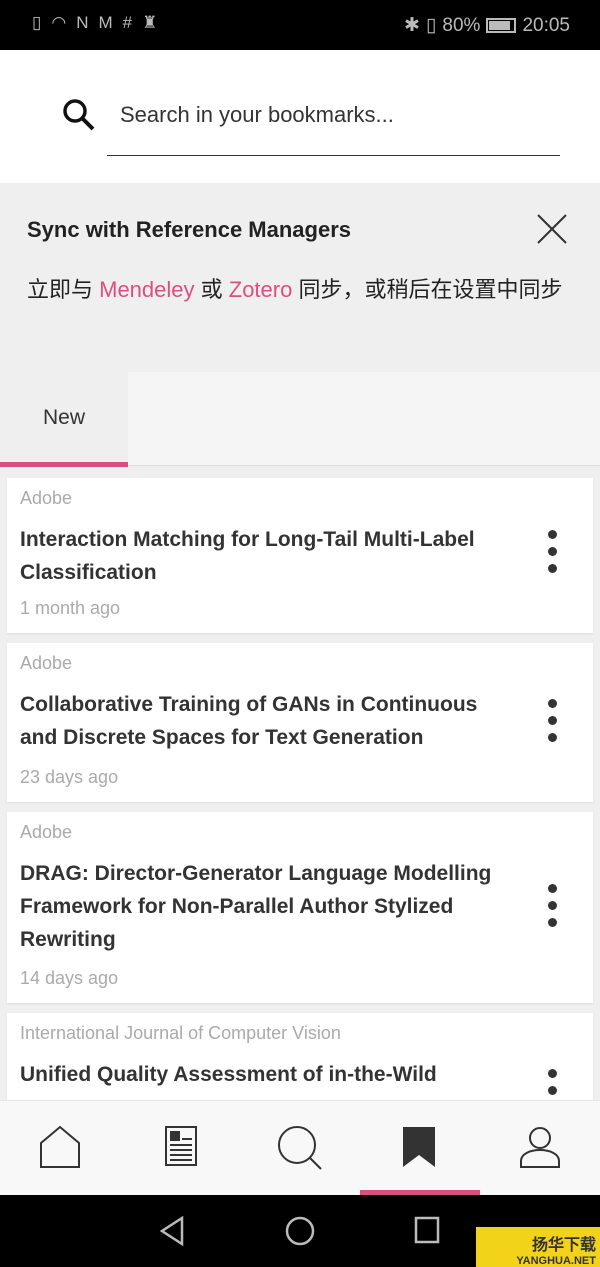 This screenshot has height=1267, width=600. I want to click on wifi-icon: ◠, so click(59, 22).